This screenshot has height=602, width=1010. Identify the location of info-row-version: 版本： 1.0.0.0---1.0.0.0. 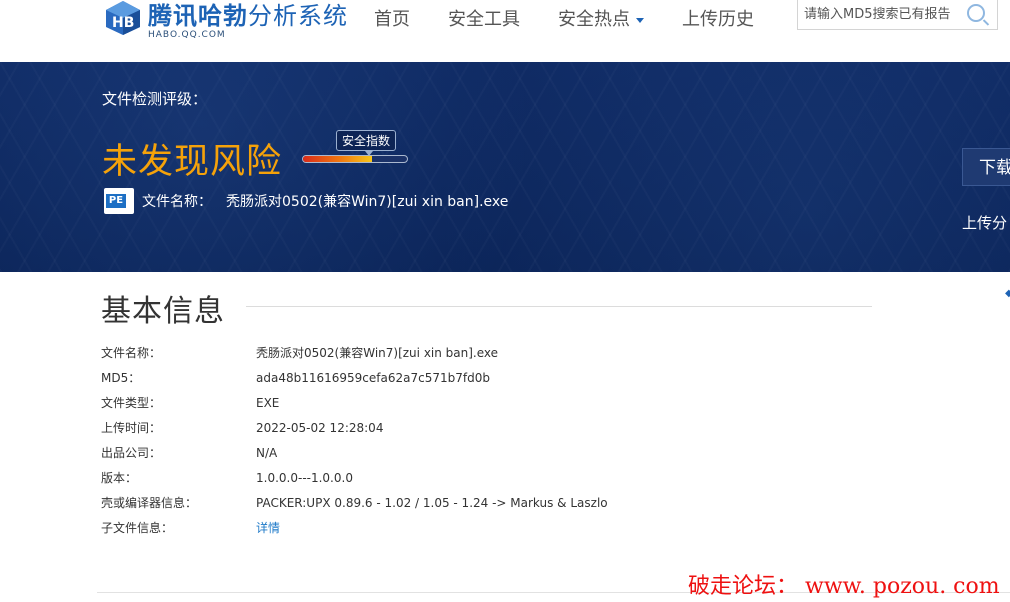
(227, 478).